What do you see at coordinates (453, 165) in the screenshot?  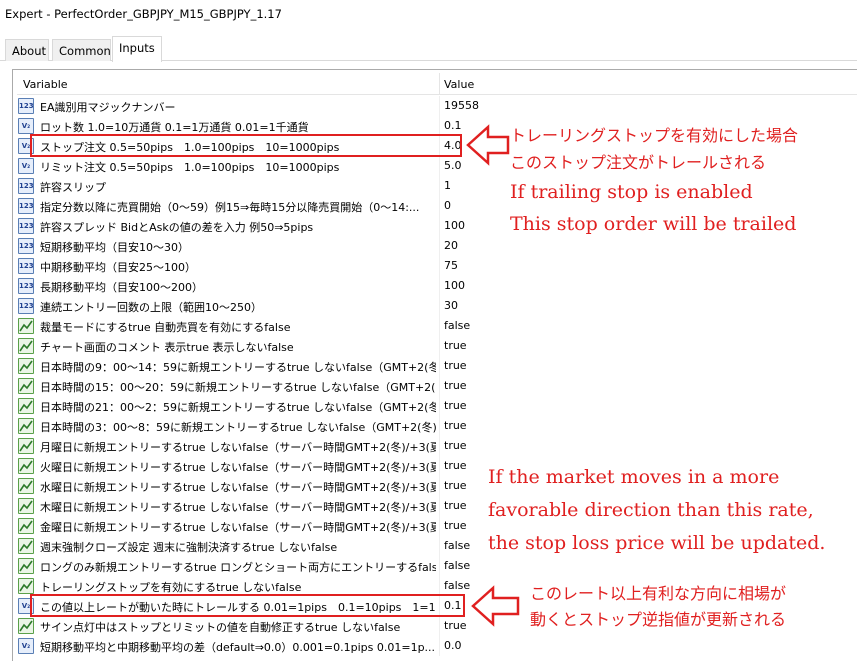 I see `variable-value: 5.0` at bounding box center [453, 165].